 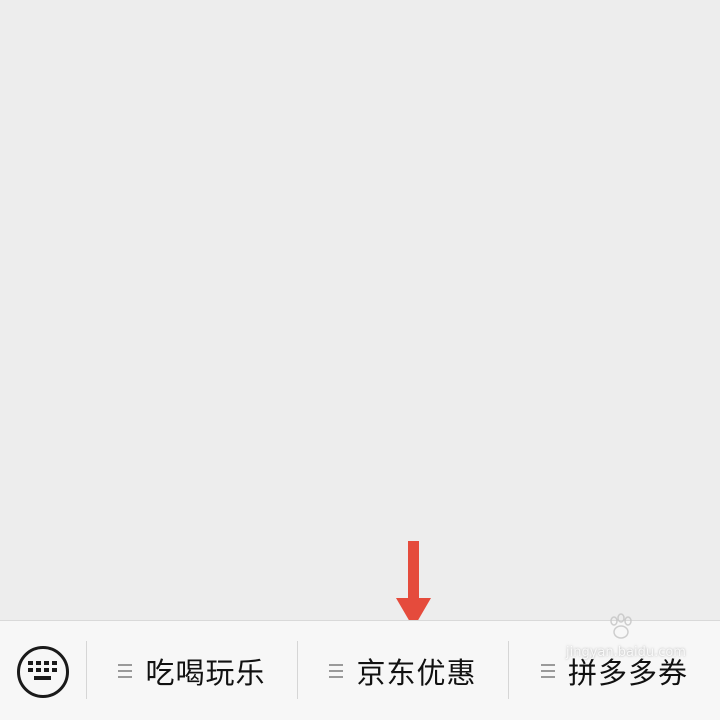 I want to click on menu-item-label: 吃喝玩乐, so click(x=205, y=673).